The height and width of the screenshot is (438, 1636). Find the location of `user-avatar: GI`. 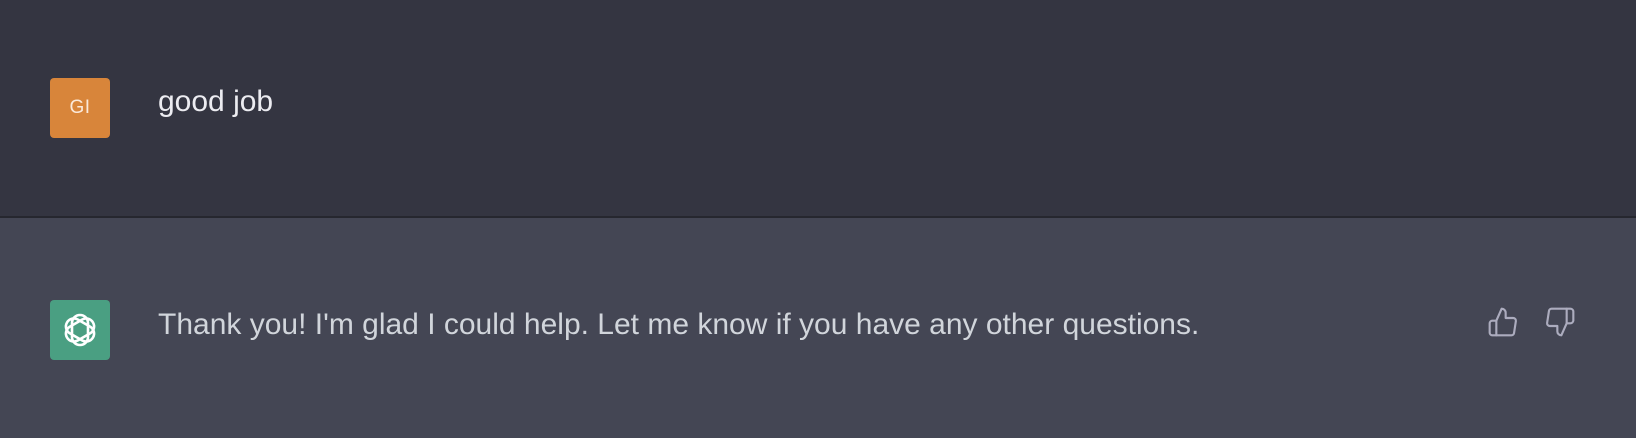

user-avatar: GI is located at coordinates (80, 108).